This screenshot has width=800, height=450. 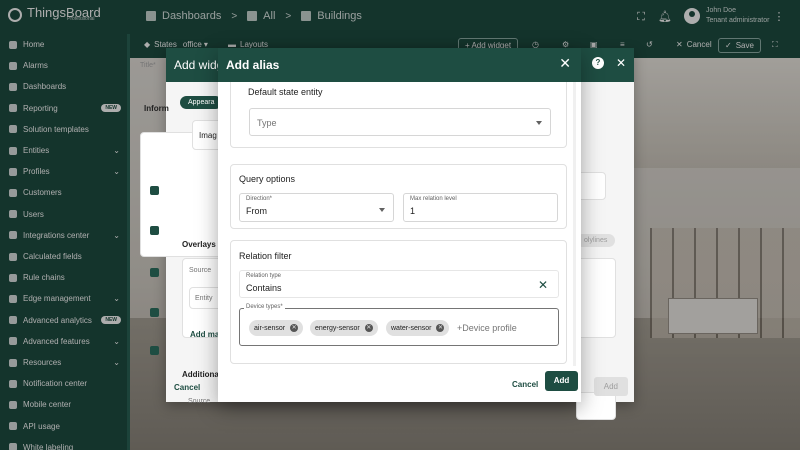 I want to click on phone-icon, so click(x=154, y=312).